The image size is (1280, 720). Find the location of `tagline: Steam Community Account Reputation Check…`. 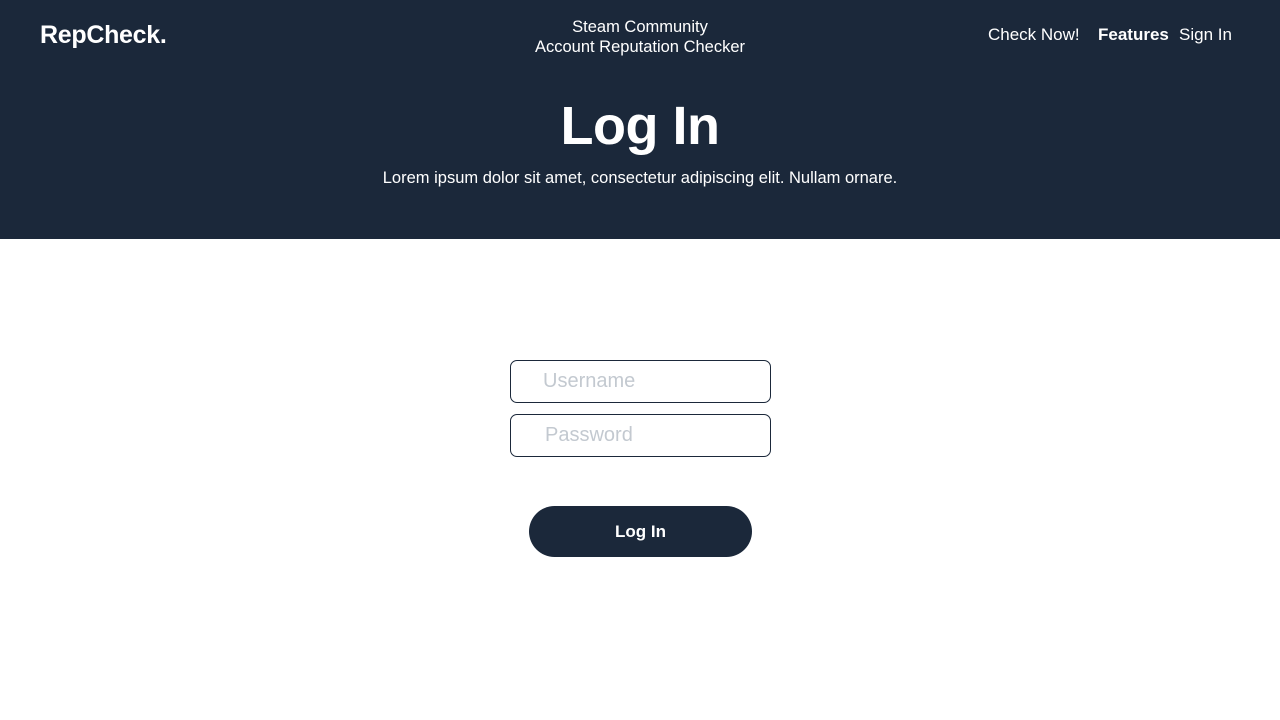

tagline: Steam Community Account Reputation Check… is located at coordinates (640, 37).